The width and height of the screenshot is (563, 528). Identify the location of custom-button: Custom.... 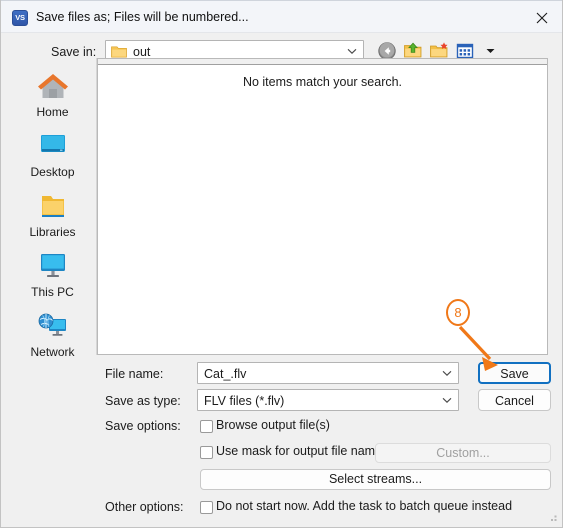
(463, 453).